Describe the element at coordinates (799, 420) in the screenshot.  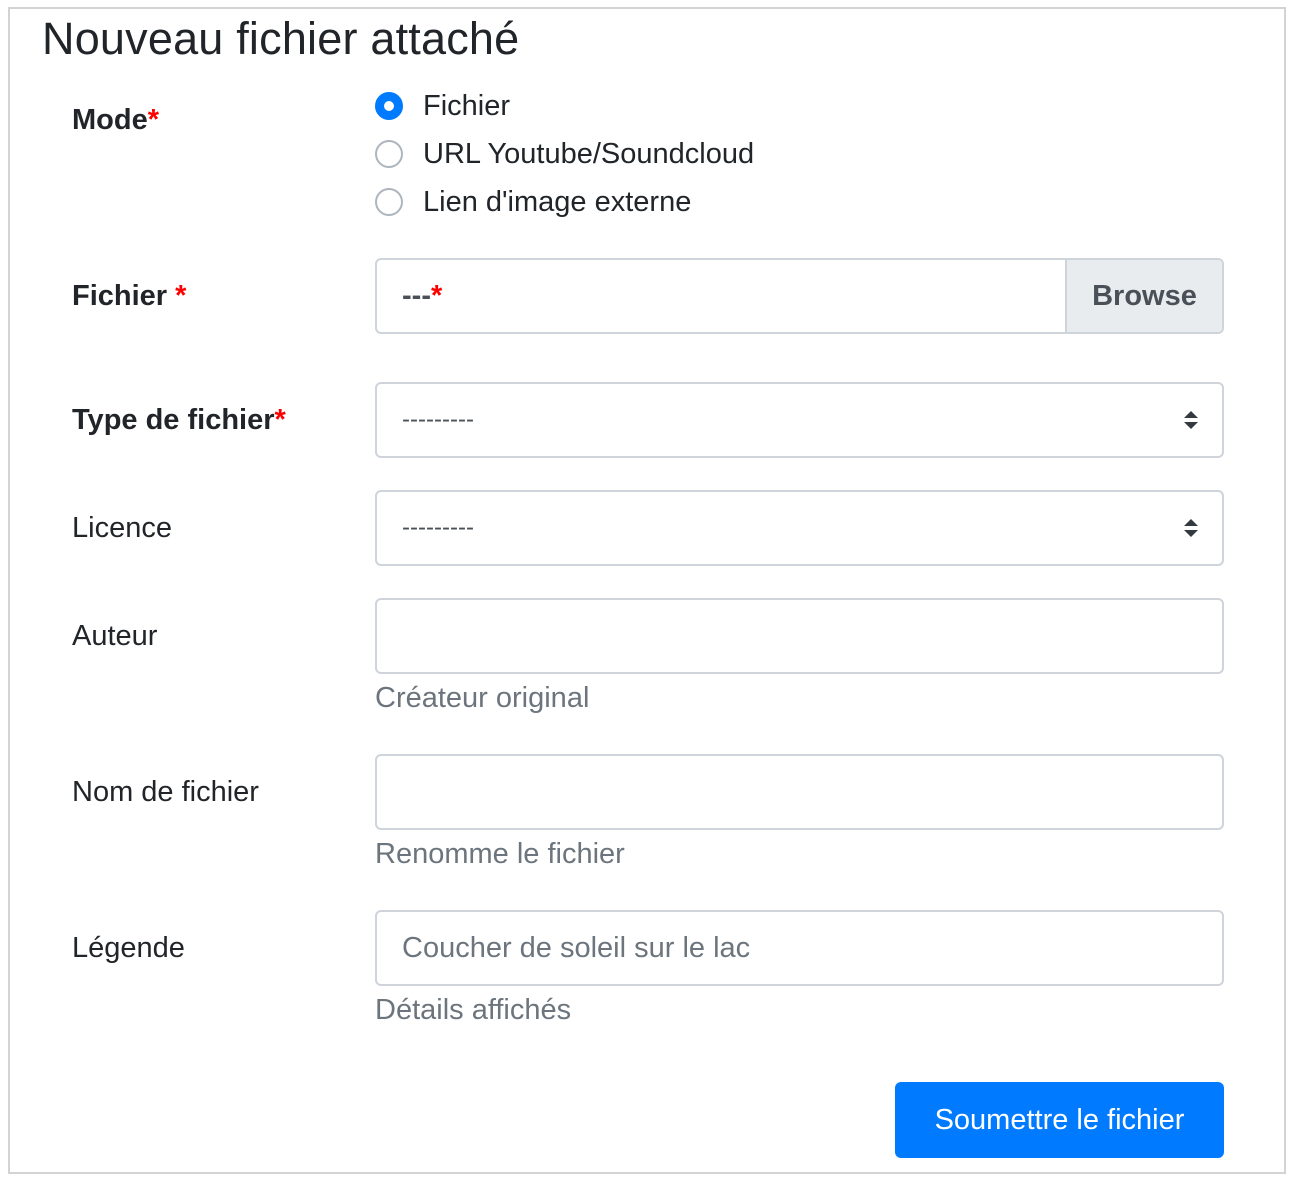
I see `file-type-select: ---------` at that location.